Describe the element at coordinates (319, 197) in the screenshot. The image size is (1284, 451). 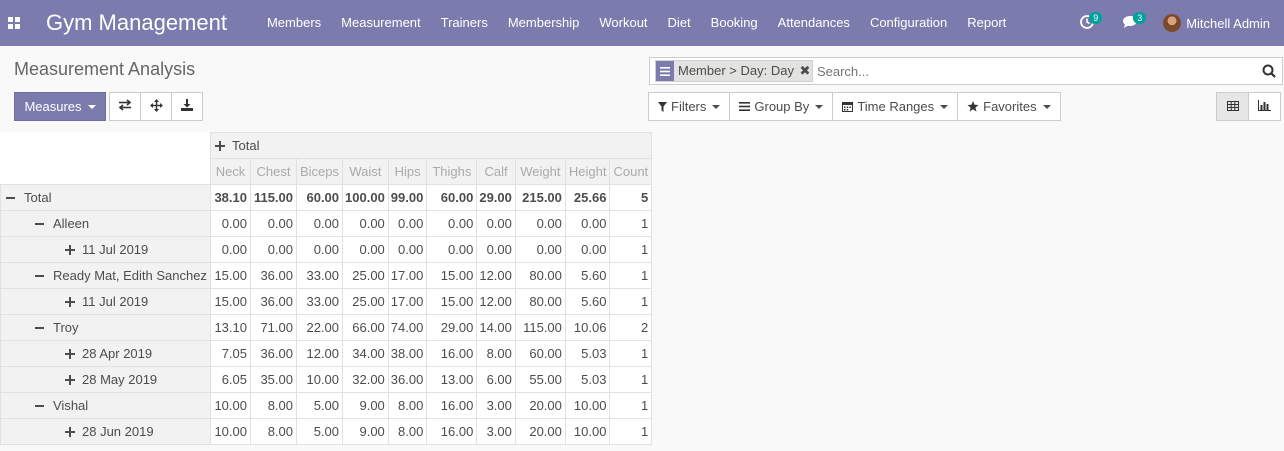
I see `pivot-cell-biceps: 60.00` at that location.